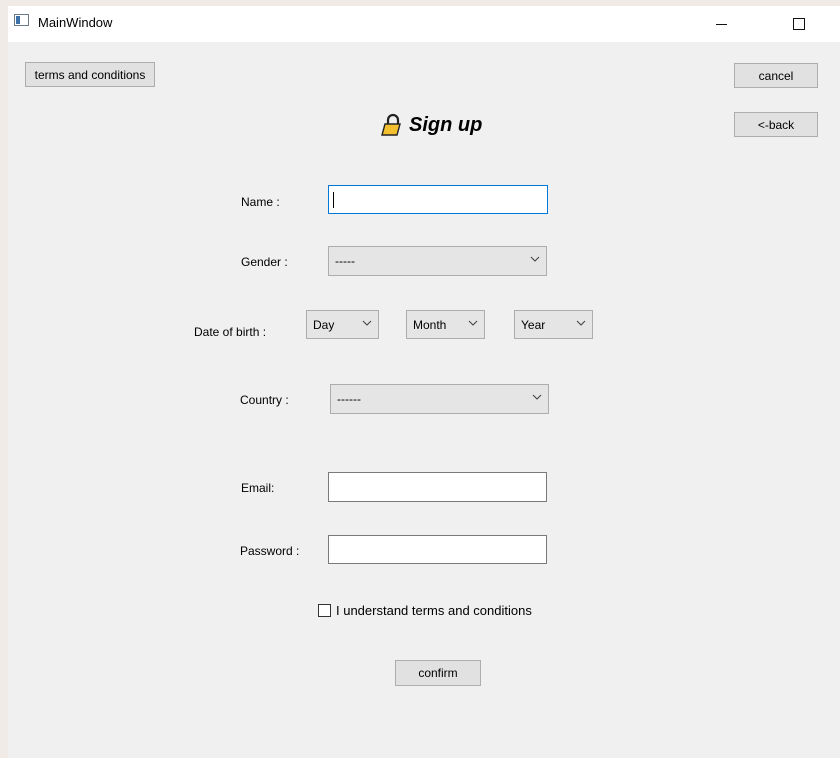  I want to click on gender-label: Gender :, so click(264, 262).